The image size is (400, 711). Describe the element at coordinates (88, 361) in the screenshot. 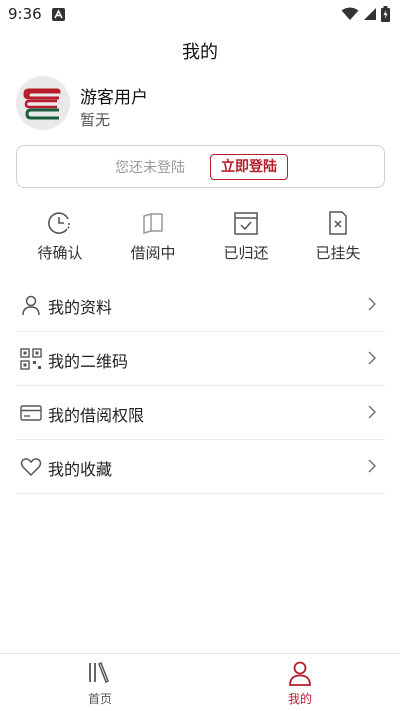

I see `menu-item-label: 我的二维码` at that location.